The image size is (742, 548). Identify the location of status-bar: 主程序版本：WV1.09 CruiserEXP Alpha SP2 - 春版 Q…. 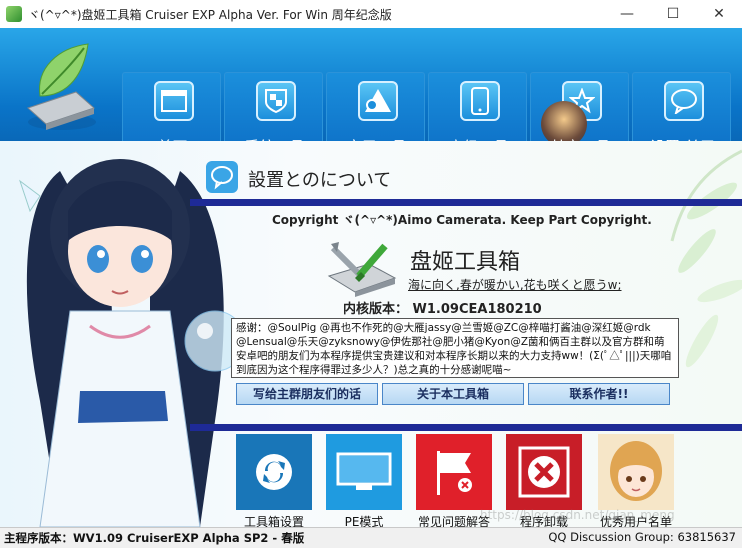
(371, 537).